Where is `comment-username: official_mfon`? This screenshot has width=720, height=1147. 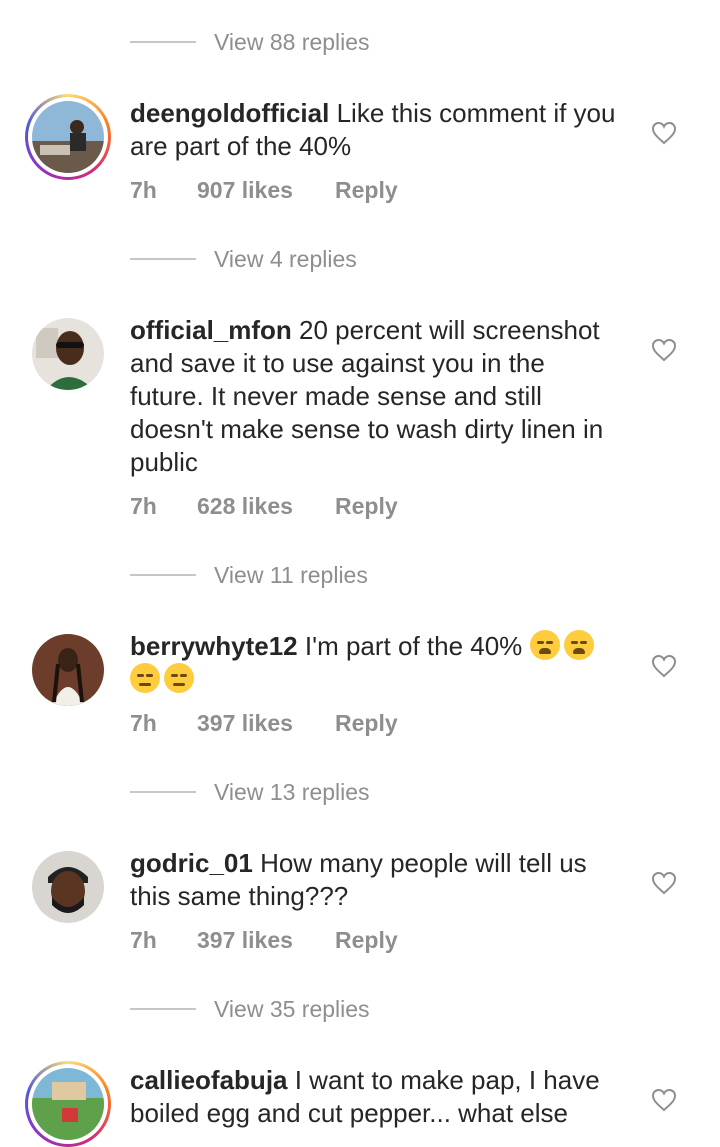 comment-username: official_mfon is located at coordinates (211, 330).